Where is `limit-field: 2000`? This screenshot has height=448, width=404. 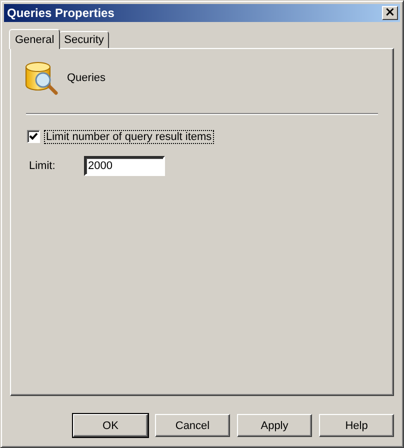 limit-field: 2000 is located at coordinates (124, 166).